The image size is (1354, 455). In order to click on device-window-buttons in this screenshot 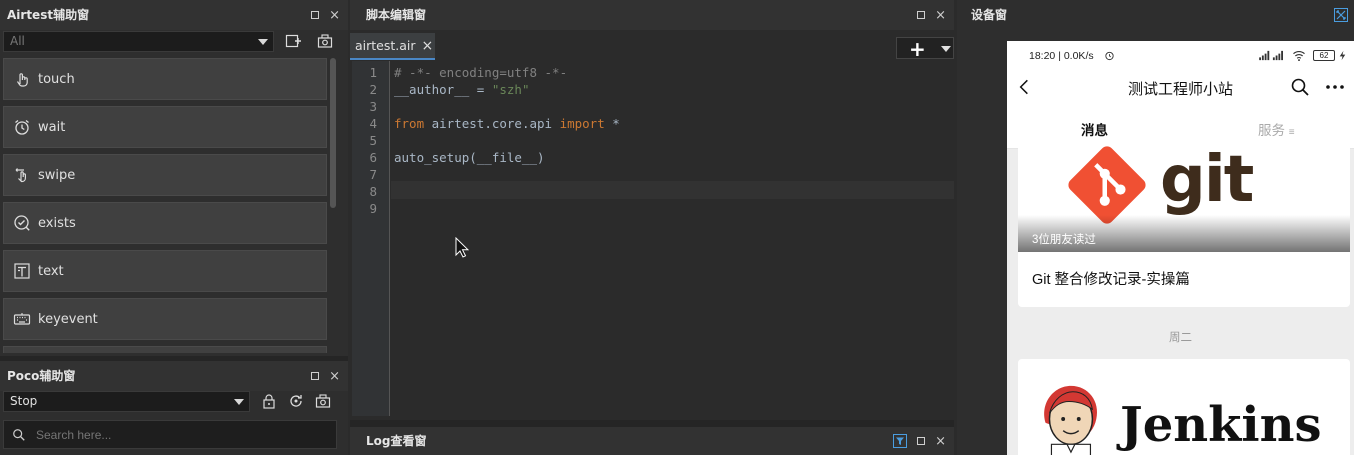, I will do `click(1341, 15)`.